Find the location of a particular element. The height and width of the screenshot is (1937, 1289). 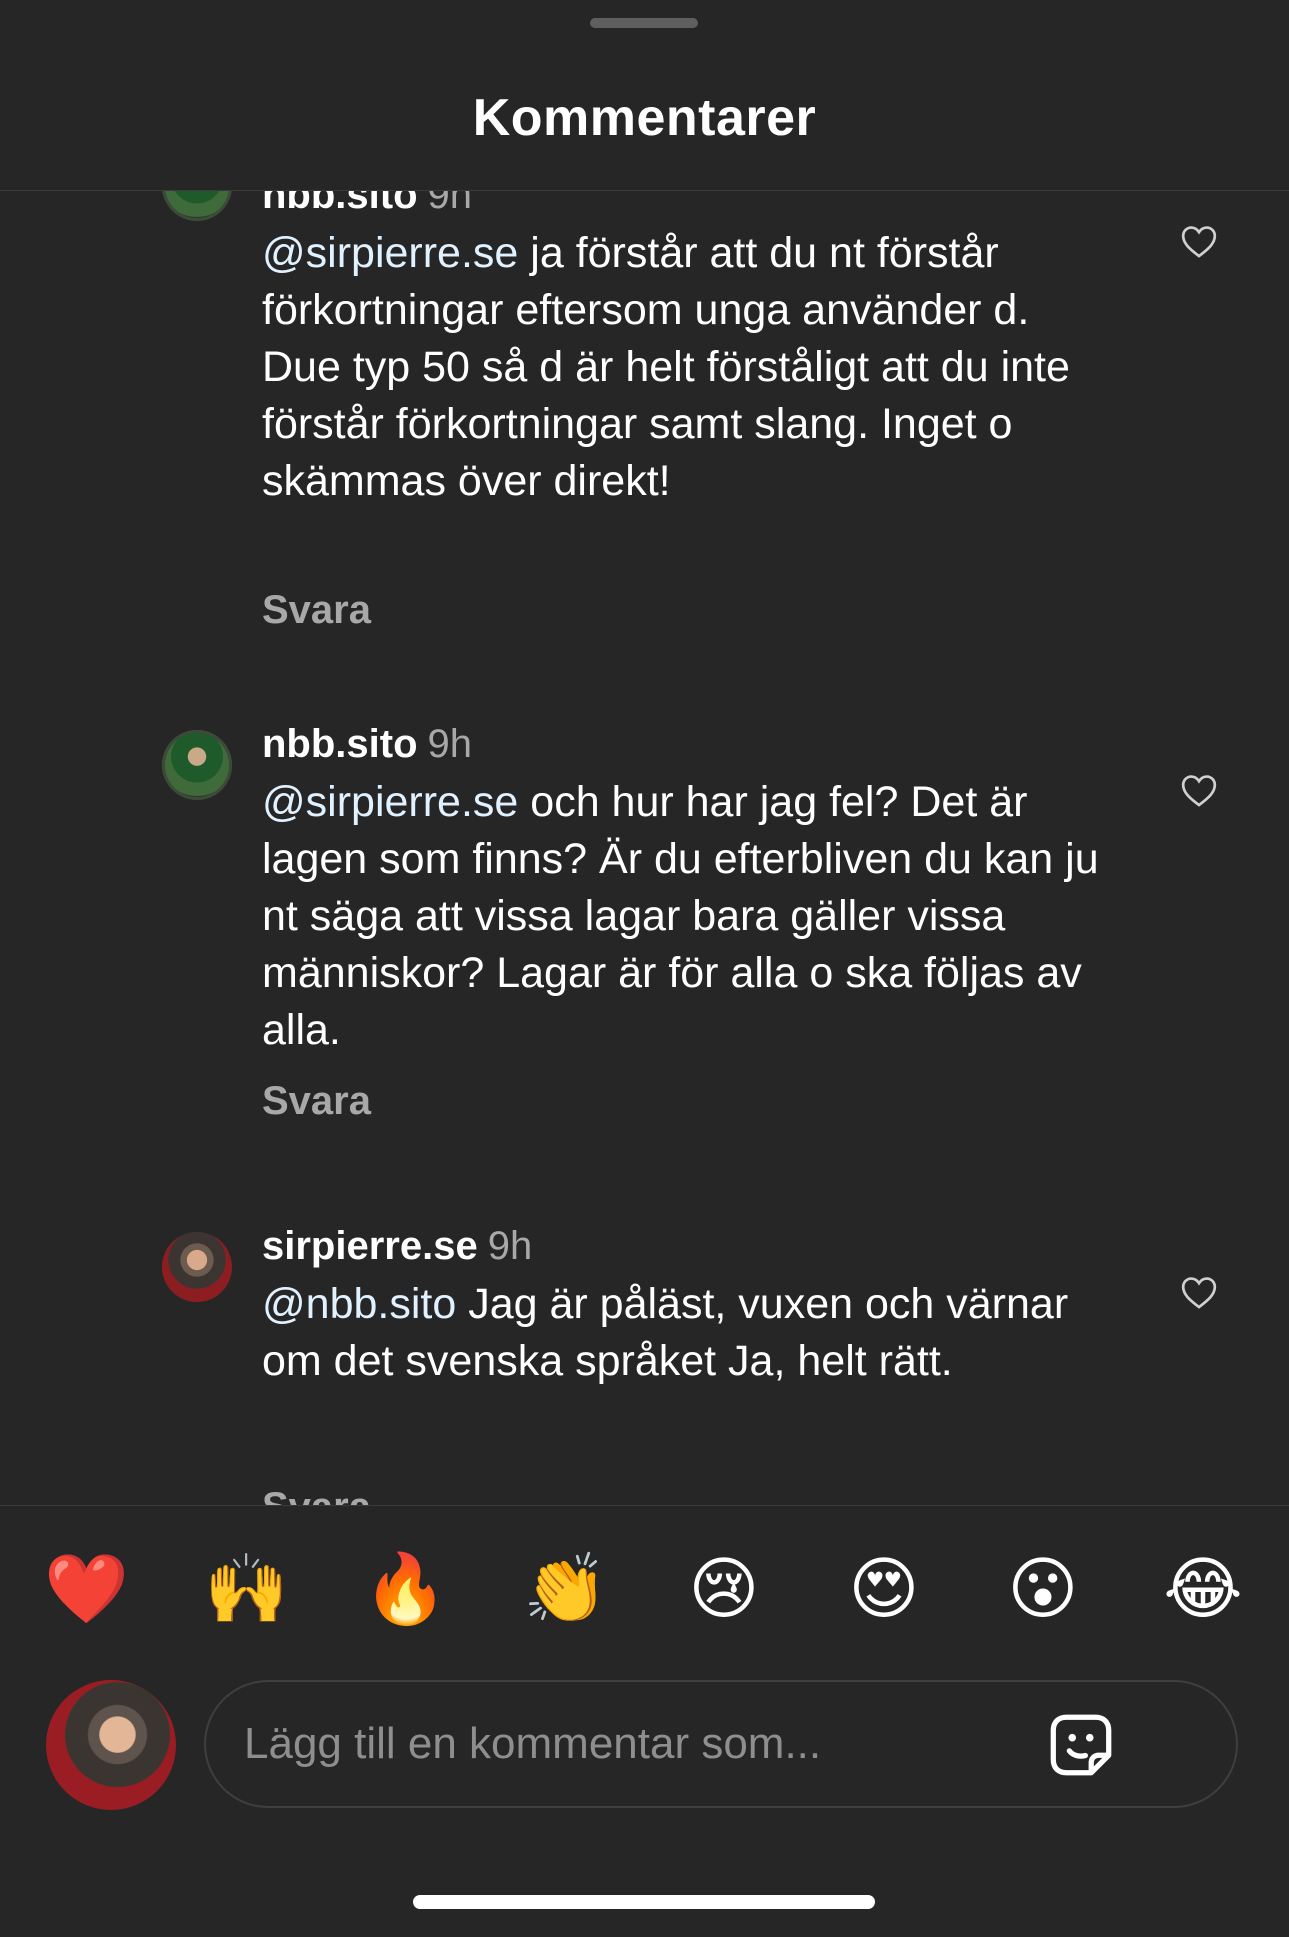

sticker-icon is located at coordinates (1081, 1745).